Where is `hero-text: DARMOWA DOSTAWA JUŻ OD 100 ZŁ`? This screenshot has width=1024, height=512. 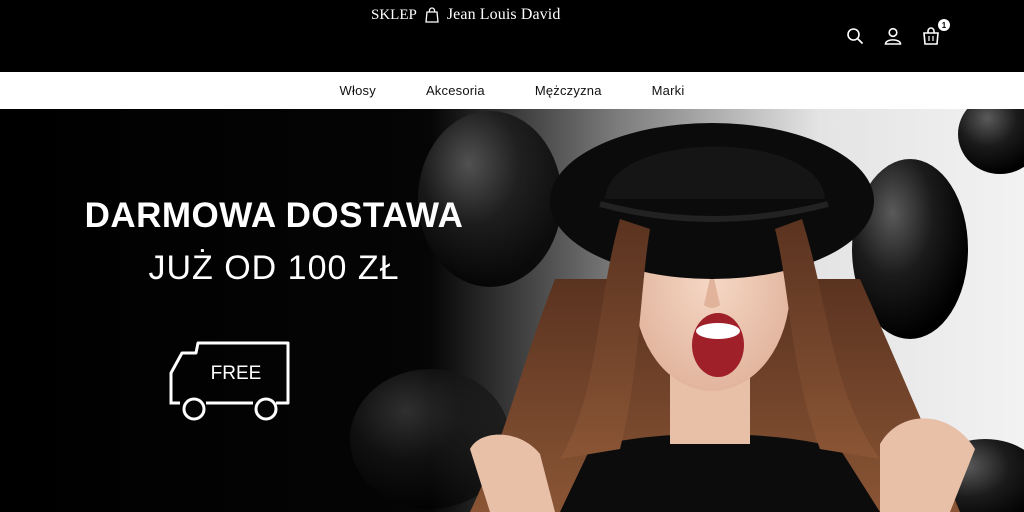 hero-text: DARMOWA DOSTAWA JUŻ OD 100 ZŁ is located at coordinates (274, 242).